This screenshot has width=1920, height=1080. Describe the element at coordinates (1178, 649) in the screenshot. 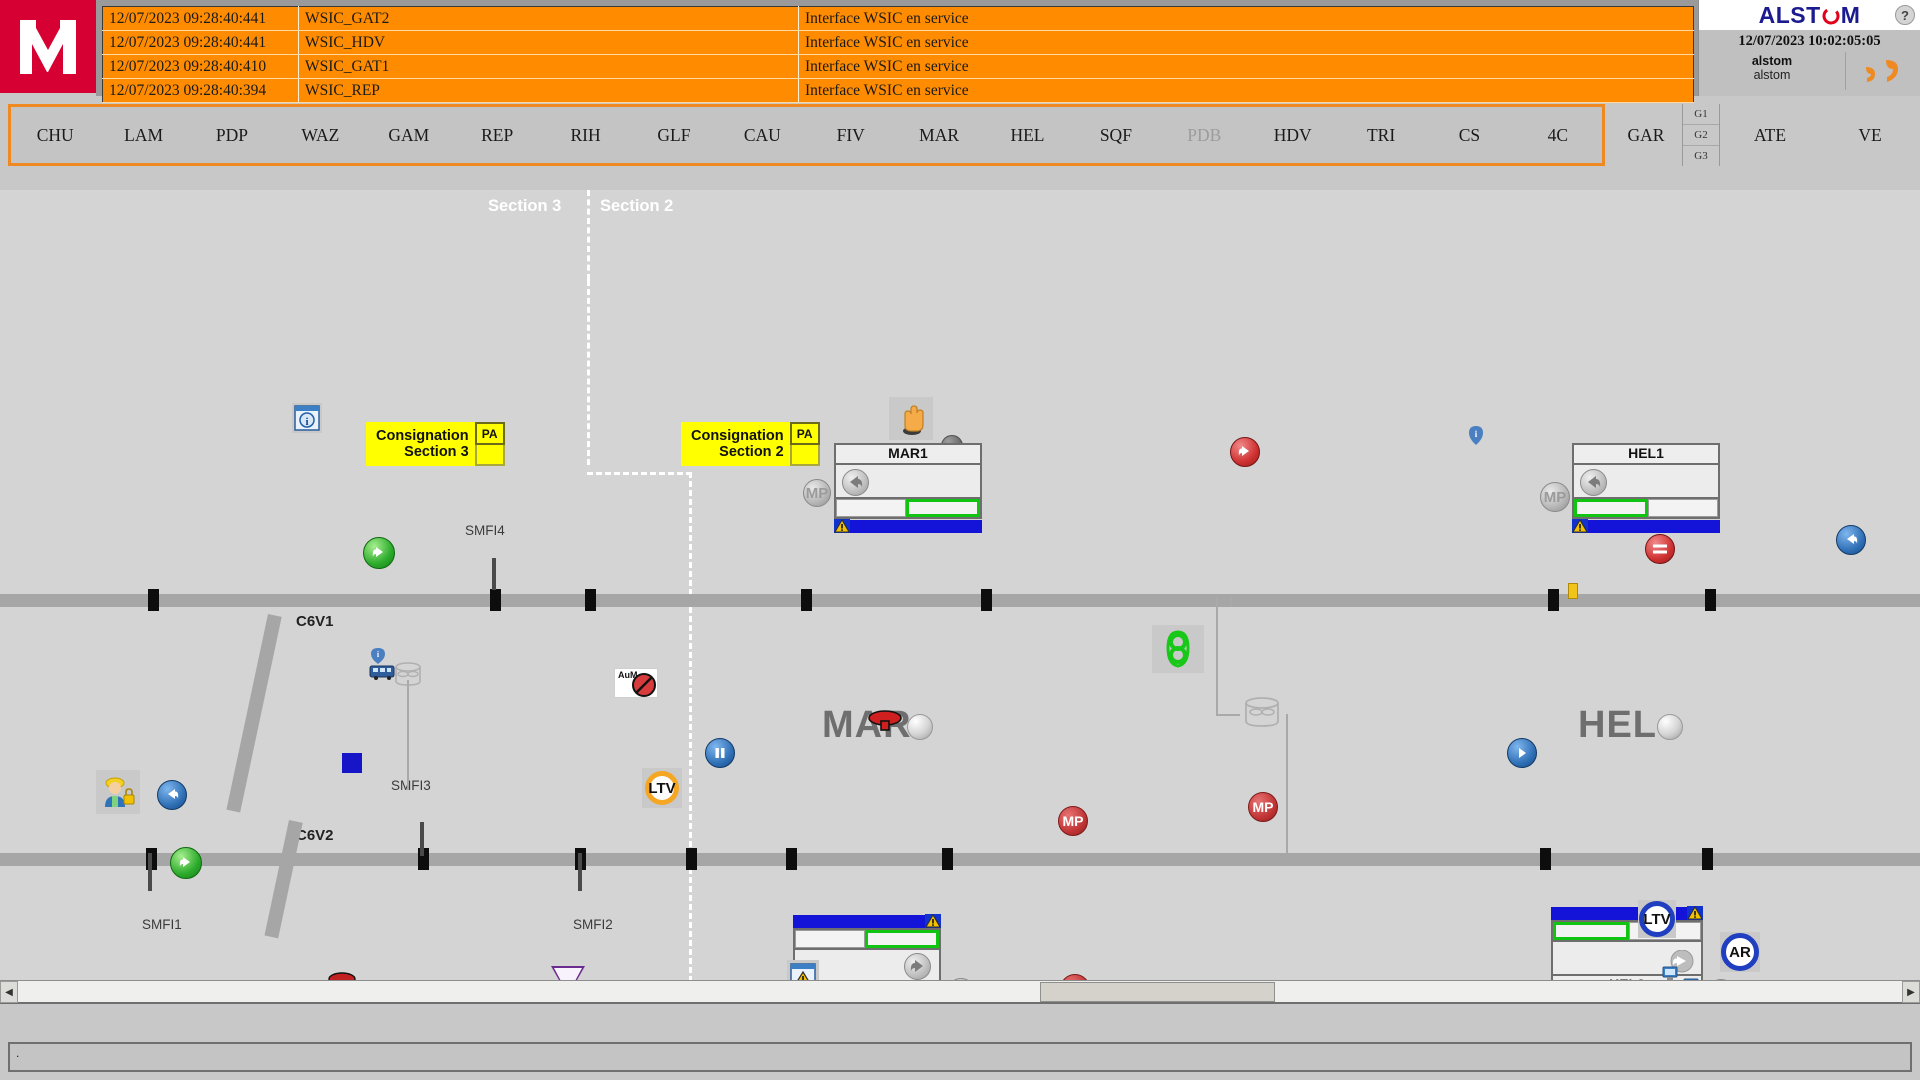

I see `signal-green-icon` at that location.